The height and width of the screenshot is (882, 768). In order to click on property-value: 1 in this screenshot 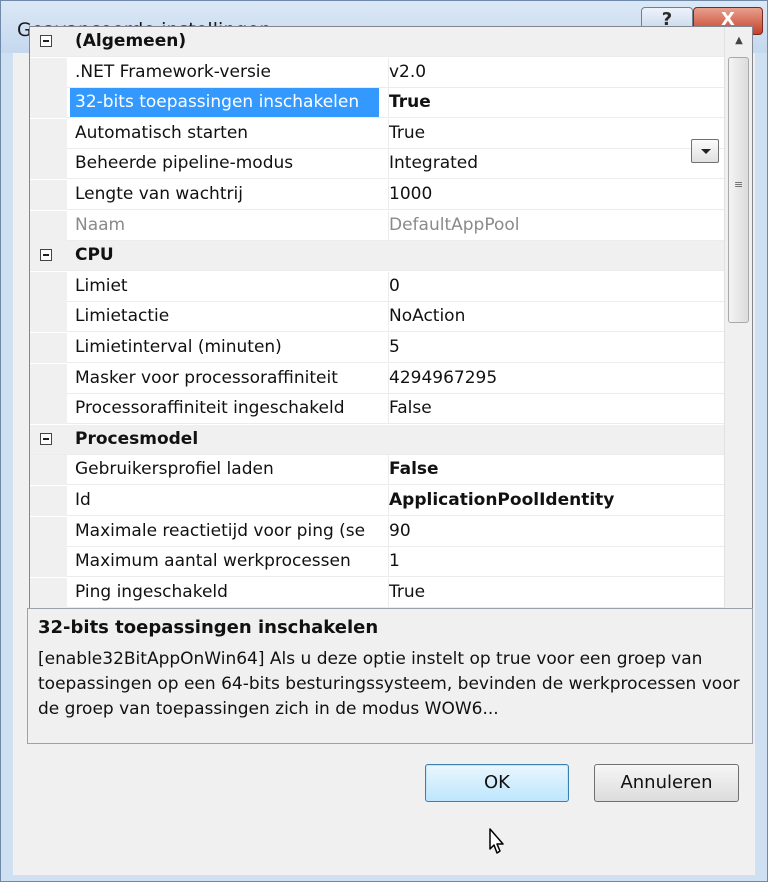, I will do `click(553, 562)`.